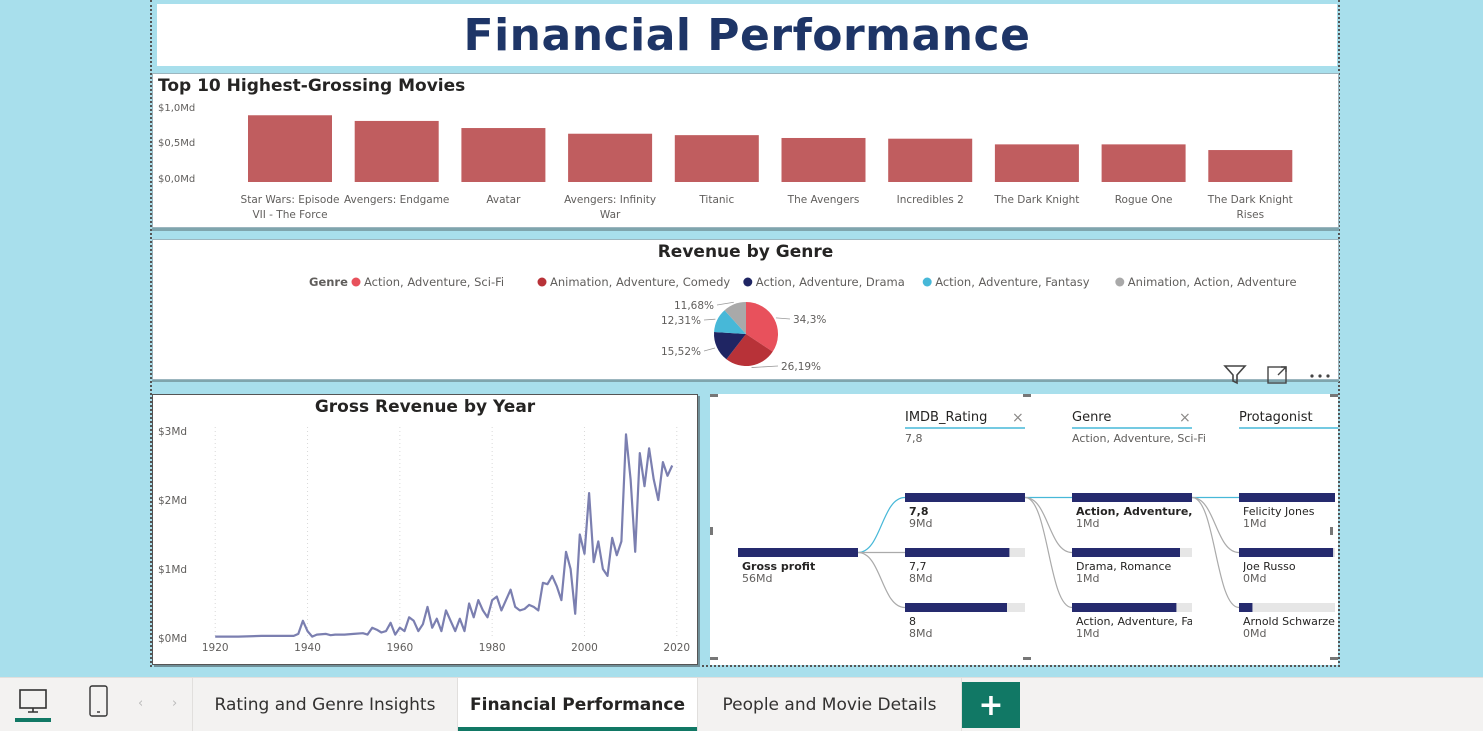 The width and height of the screenshot is (1483, 731). What do you see at coordinates (1088, 578) in the screenshot?
I see `node-value-text: 1Md` at bounding box center [1088, 578].